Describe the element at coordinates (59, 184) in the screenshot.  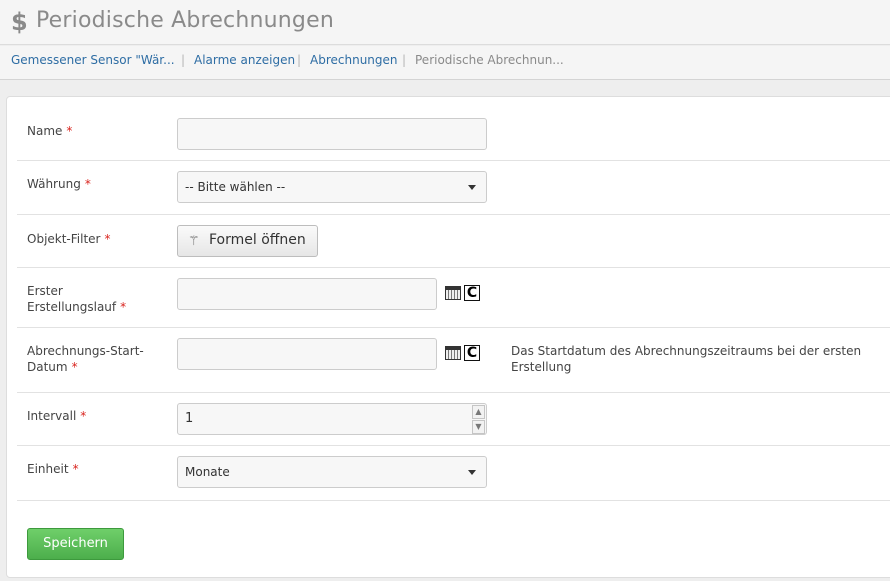
I see `currency-label: Währung *` at that location.